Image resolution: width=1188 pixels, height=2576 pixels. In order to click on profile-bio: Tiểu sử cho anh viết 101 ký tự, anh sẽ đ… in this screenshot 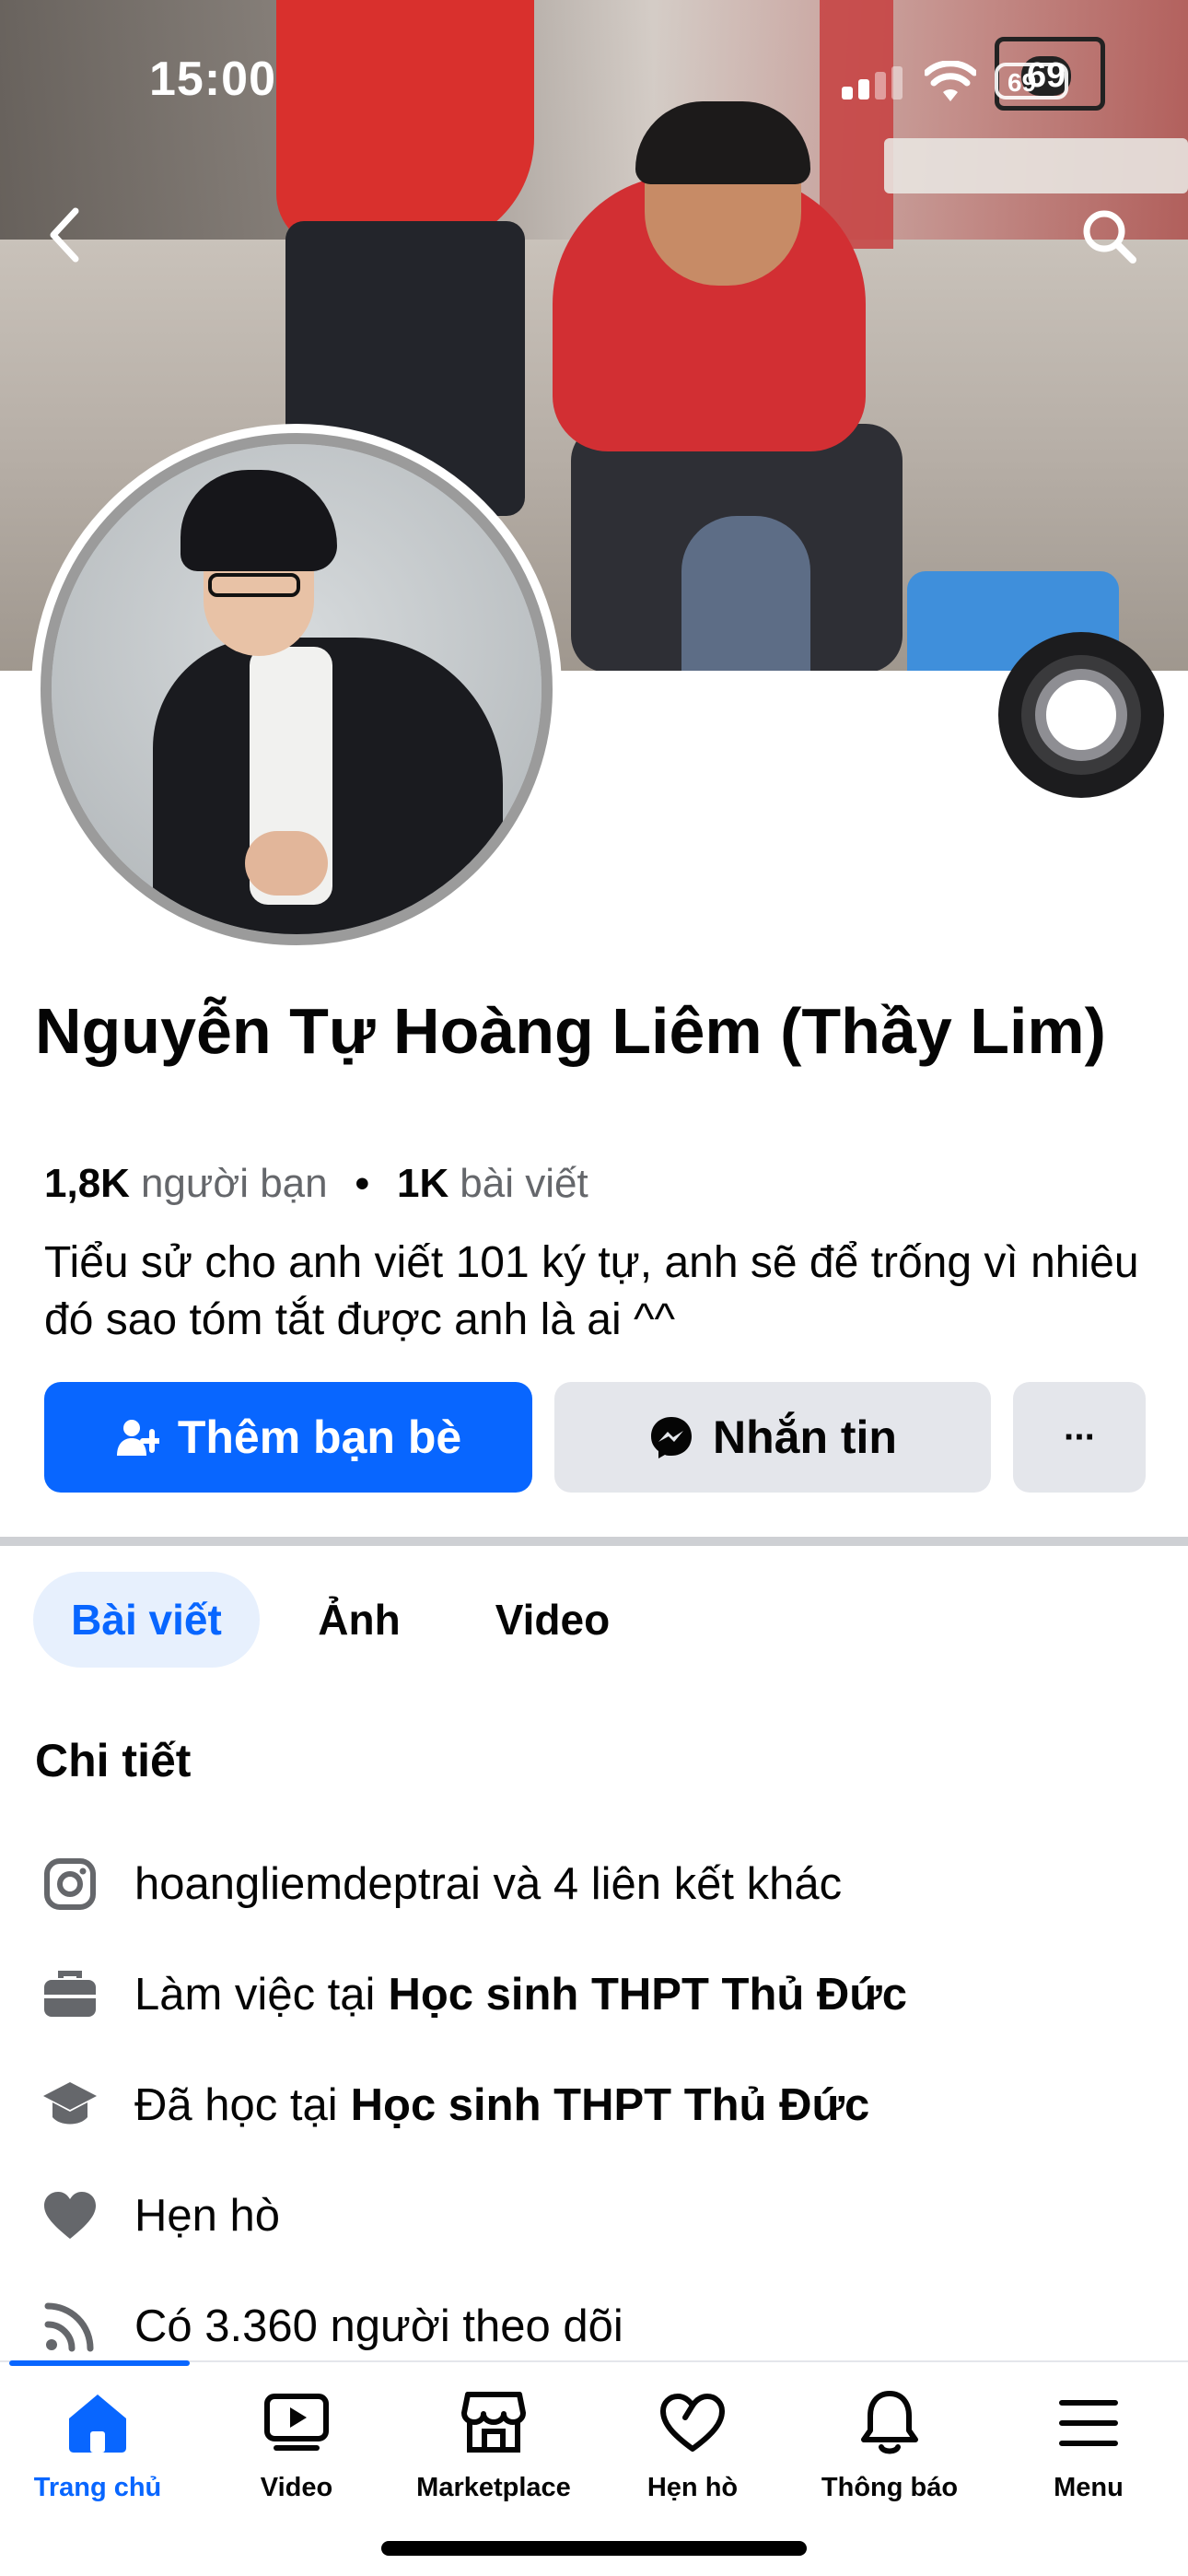, I will do `click(591, 1291)`.